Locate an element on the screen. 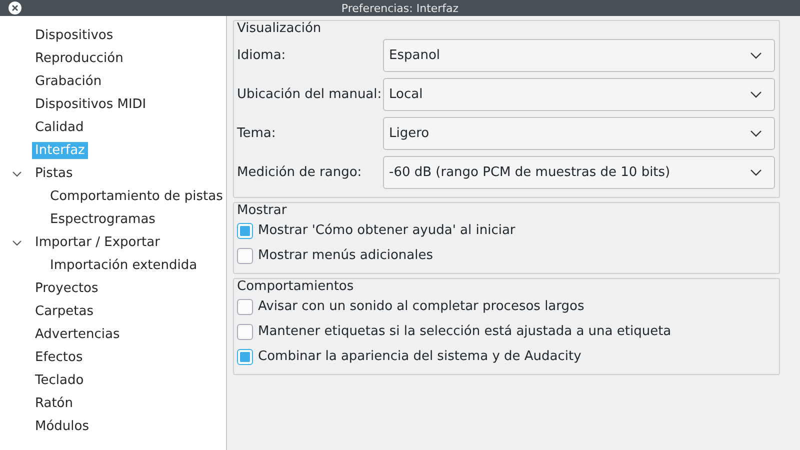  dropdown: Ligero is located at coordinates (579, 133).